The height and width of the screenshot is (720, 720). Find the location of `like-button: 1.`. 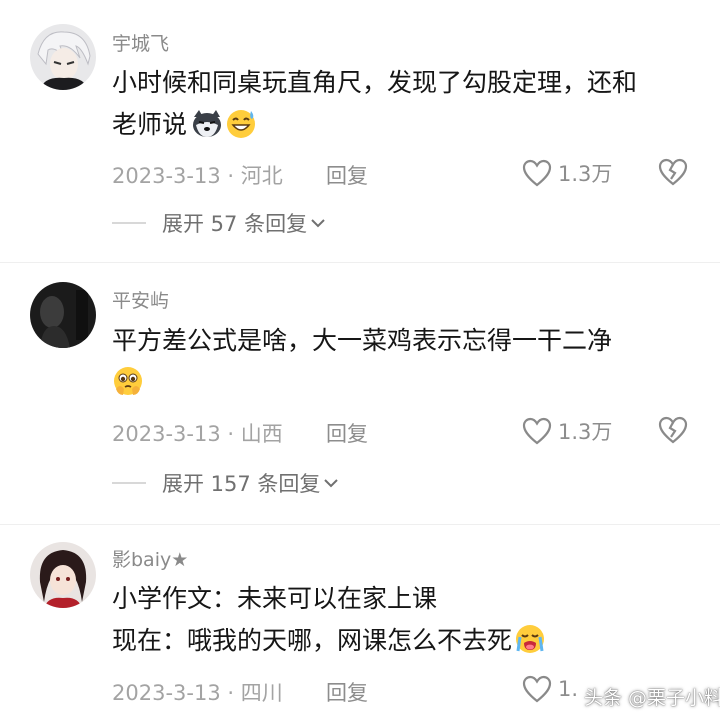

like-button: 1. is located at coordinates (550, 689).